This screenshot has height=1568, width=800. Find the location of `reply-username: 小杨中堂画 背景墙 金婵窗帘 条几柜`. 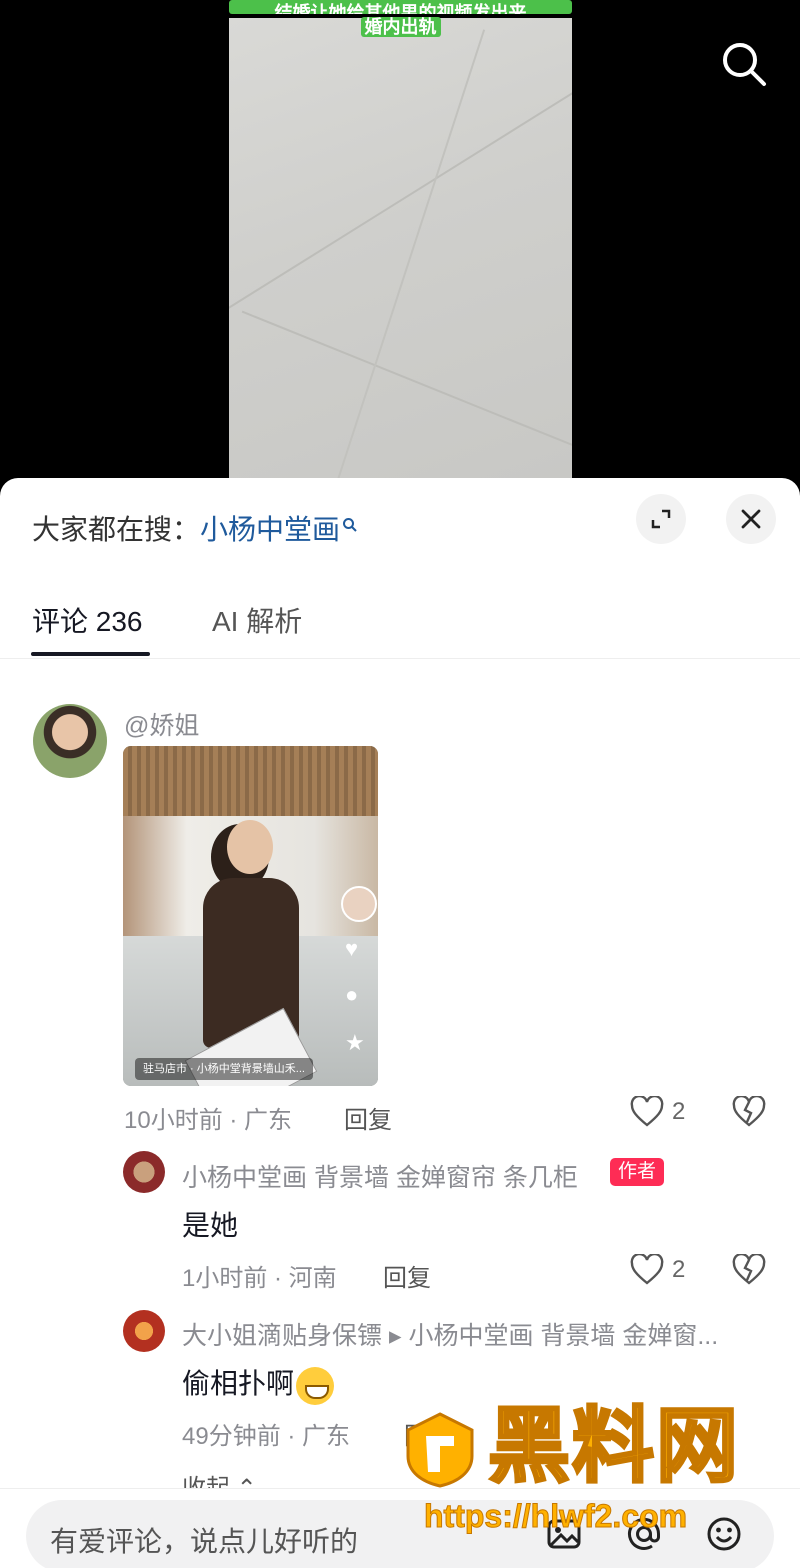

reply-username: 小杨中堂画 背景墙 金婵窗帘 条几柜 is located at coordinates (380, 1176).